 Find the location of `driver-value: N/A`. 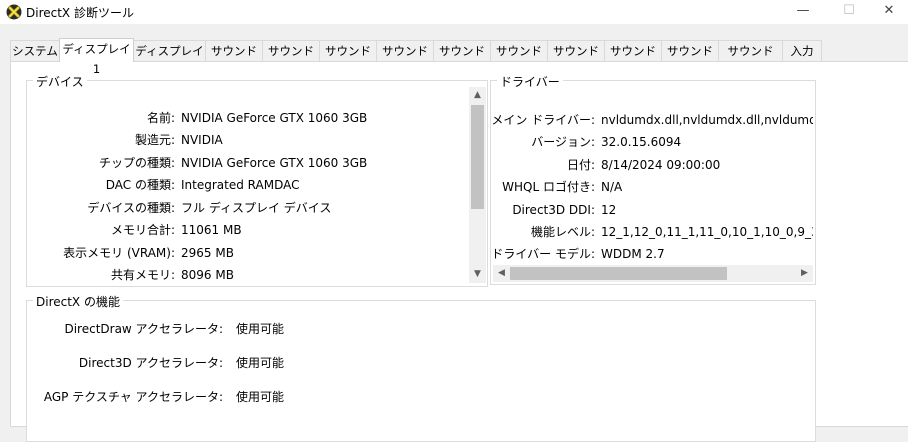

driver-value: N/A is located at coordinates (612, 187).